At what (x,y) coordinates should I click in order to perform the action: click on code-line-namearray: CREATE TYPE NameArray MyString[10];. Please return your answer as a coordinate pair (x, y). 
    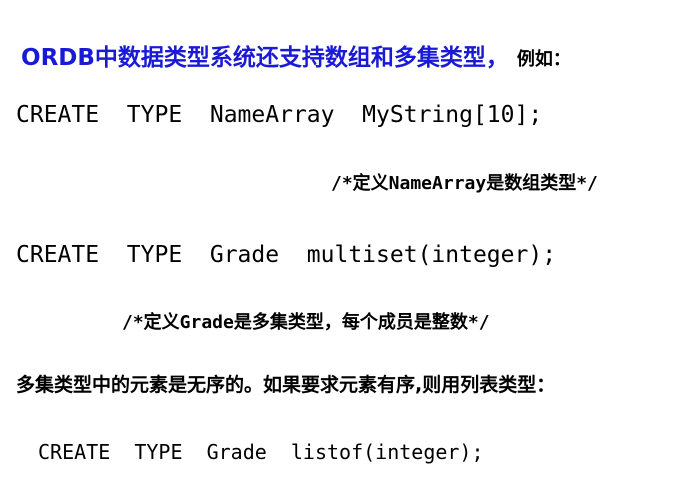
    Looking at the image, I should click on (279, 115).